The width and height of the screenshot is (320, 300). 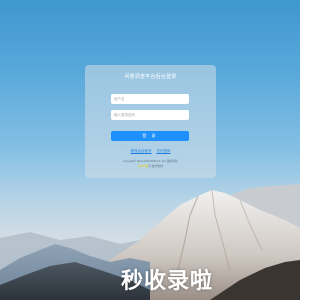 I want to click on account-links: 修改后台帐号 忘记密码, so click(x=150, y=151).